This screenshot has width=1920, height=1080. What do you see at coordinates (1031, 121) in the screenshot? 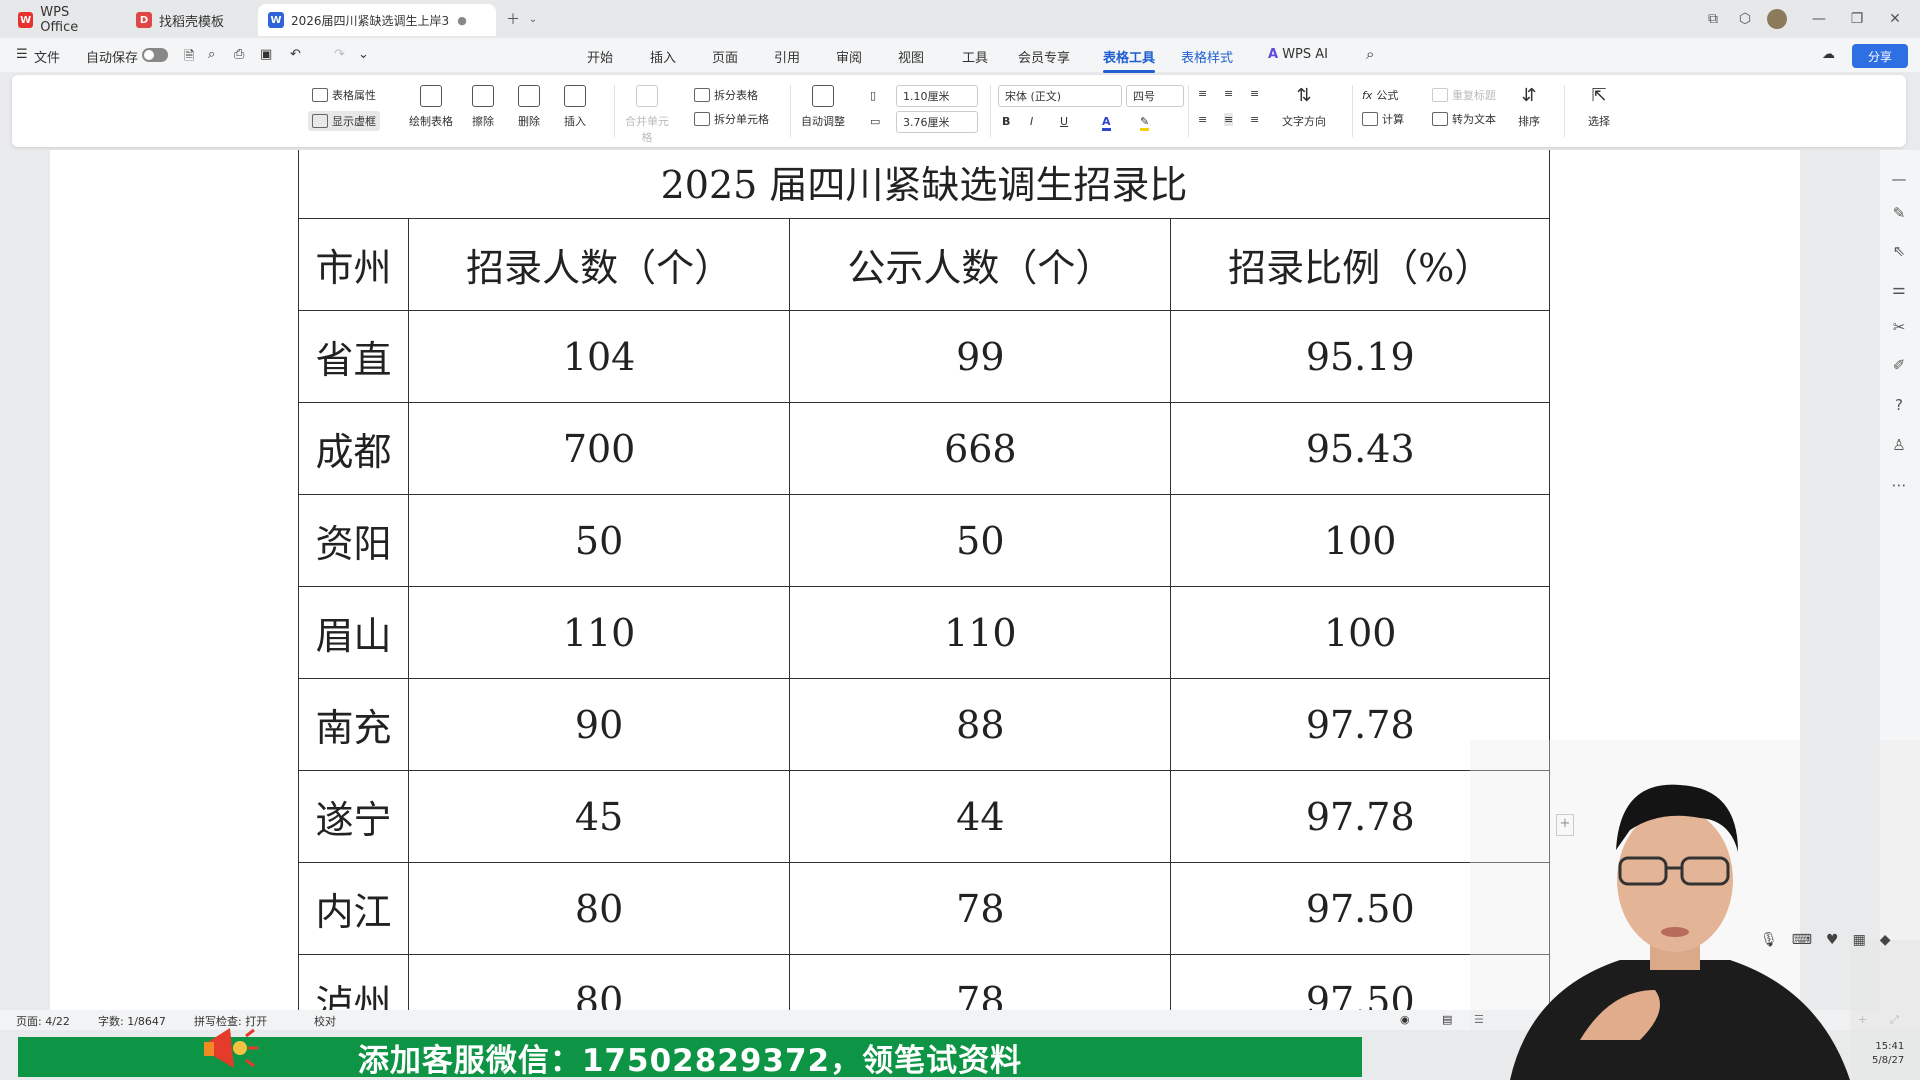
I see `italic-icon: I` at bounding box center [1031, 121].